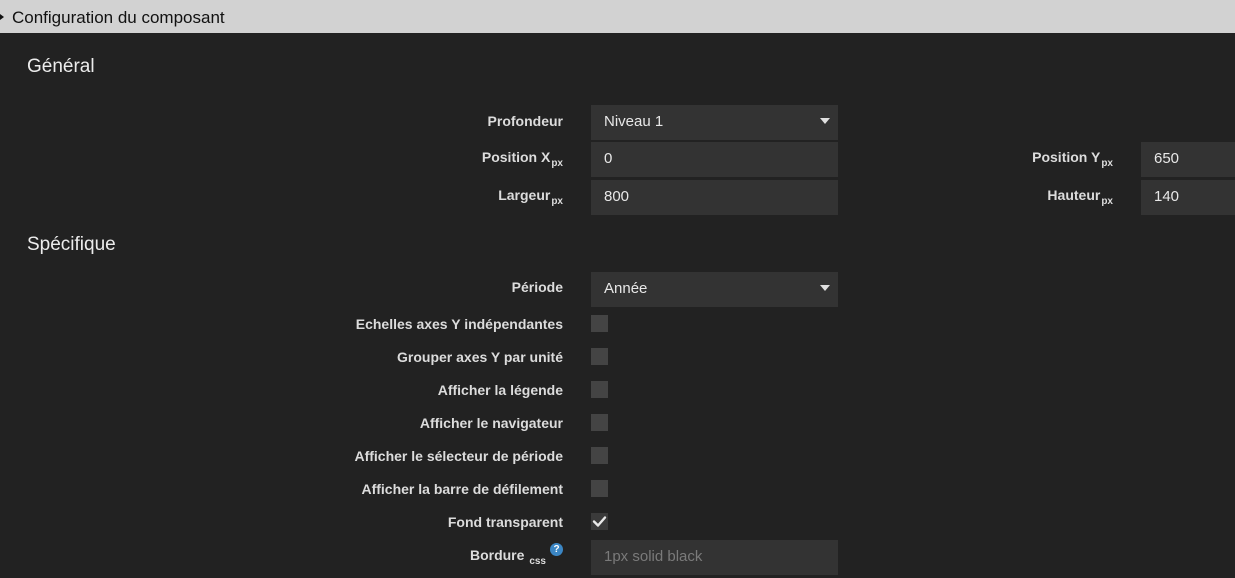  I want to click on checkmark-icon, so click(599, 521).